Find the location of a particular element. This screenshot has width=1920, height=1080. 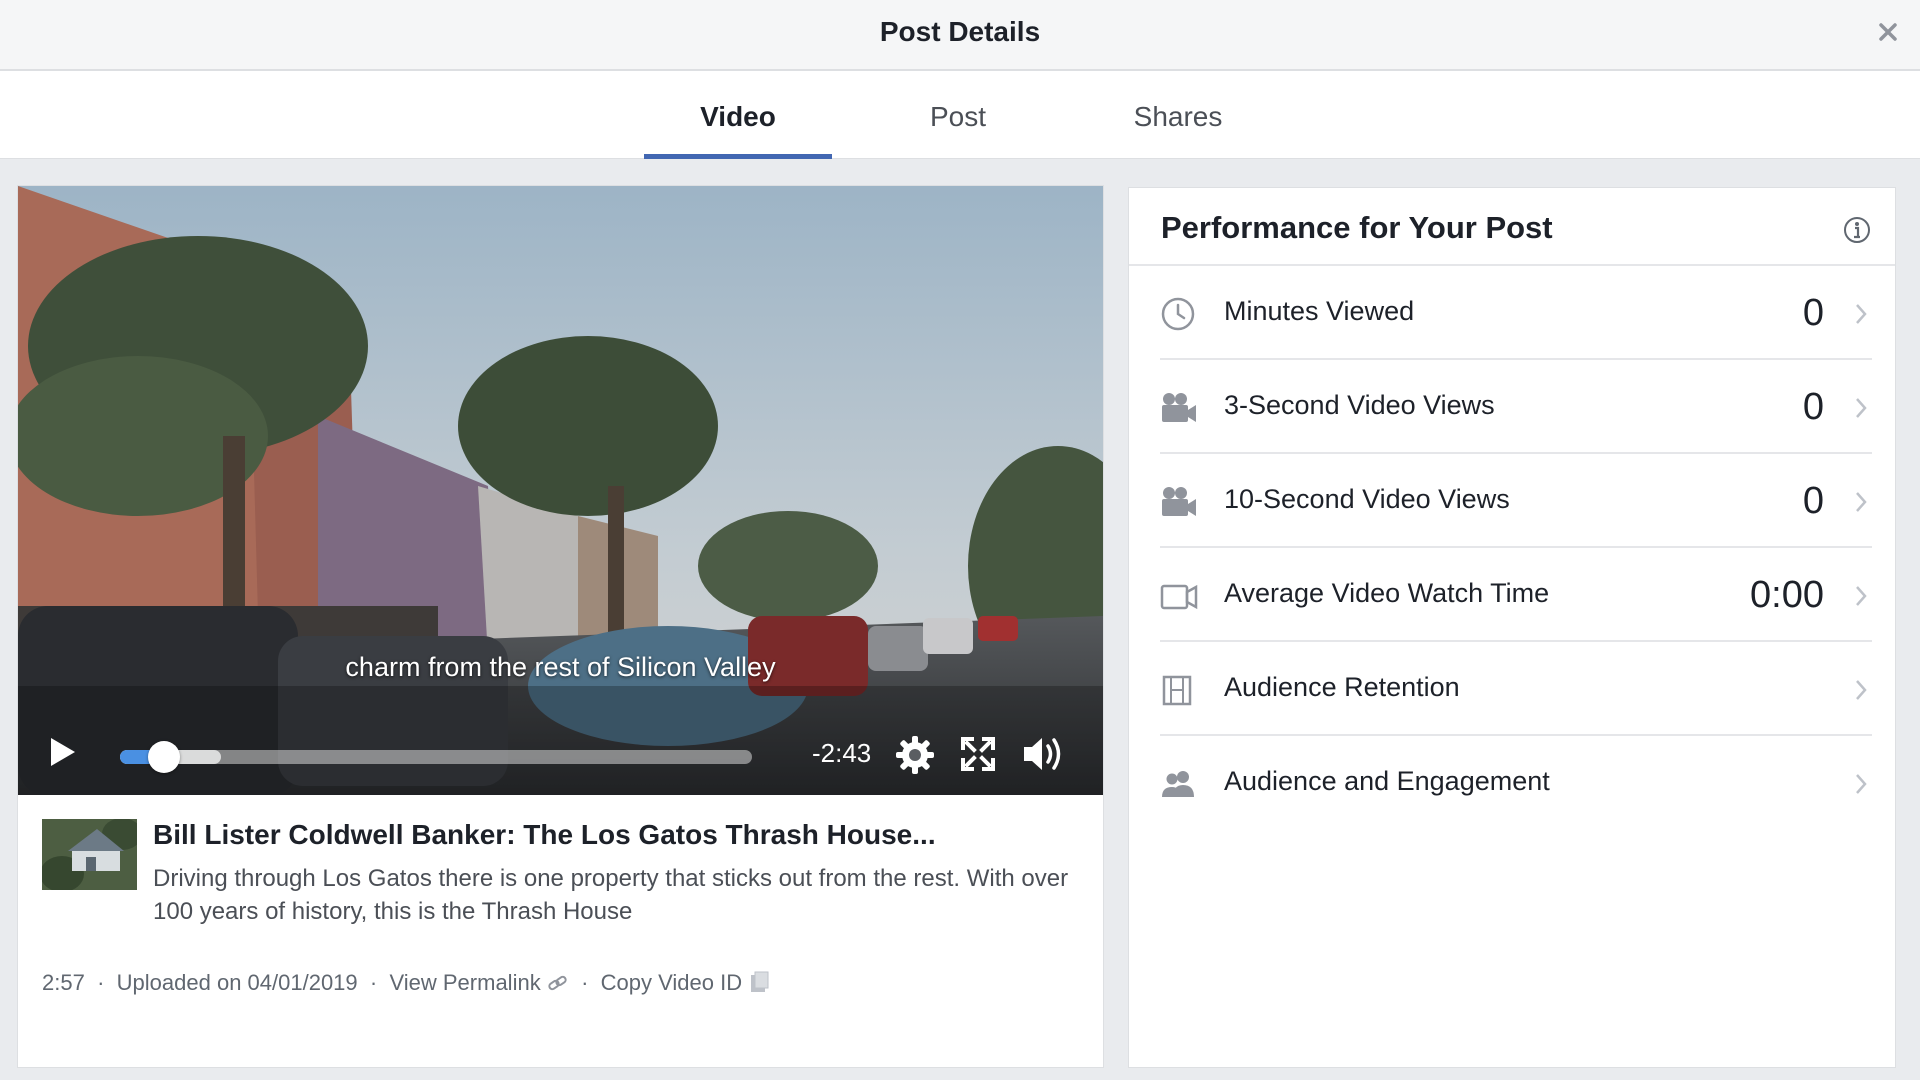

metric-label: 3-Second Video Views is located at coordinates (1359, 405).